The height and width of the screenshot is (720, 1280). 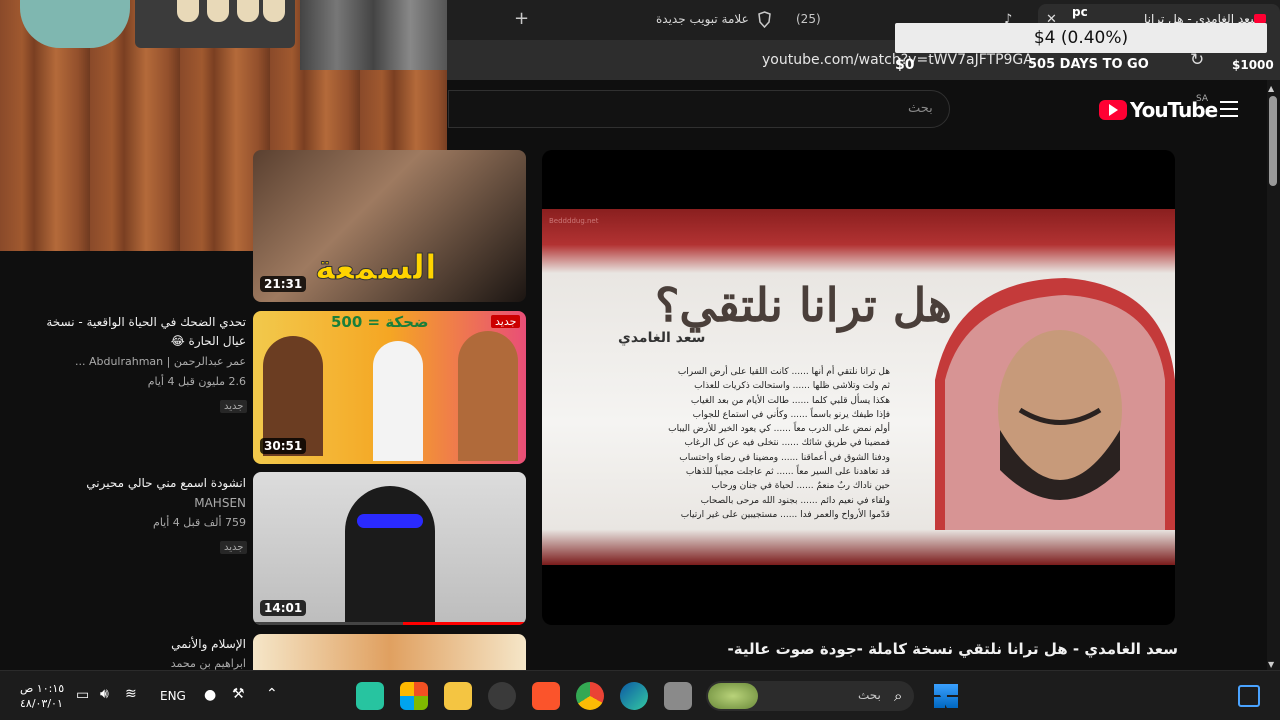 What do you see at coordinates (133, 522) in the screenshot?
I see `sidebar-meta: 759 ألف قبل 4 أيام` at bounding box center [133, 522].